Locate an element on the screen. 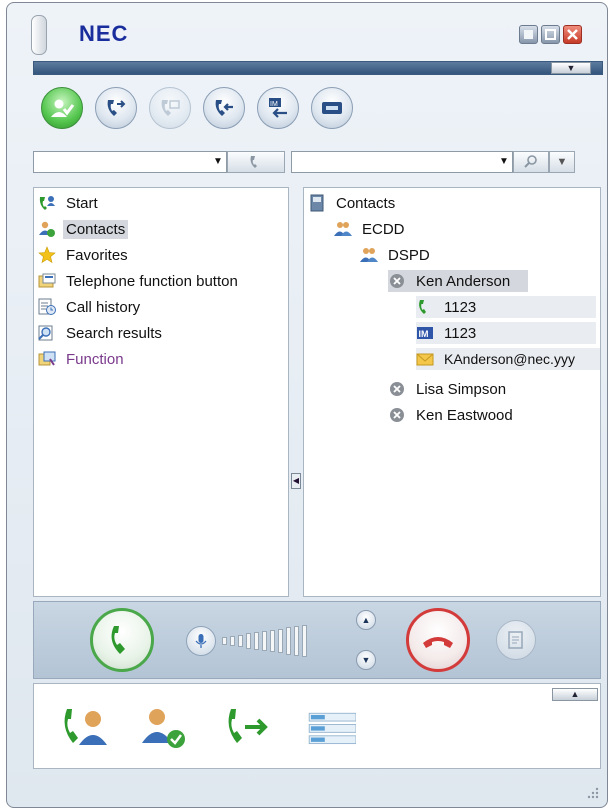  star-icon is located at coordinates (47, 255).